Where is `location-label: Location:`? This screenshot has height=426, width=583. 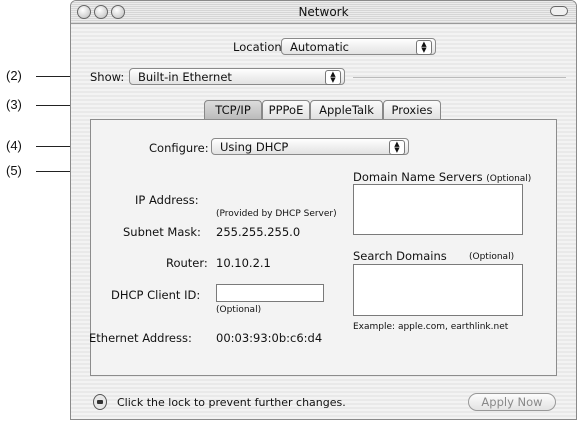
location-label: Location: is located at coordinates (259, 47).